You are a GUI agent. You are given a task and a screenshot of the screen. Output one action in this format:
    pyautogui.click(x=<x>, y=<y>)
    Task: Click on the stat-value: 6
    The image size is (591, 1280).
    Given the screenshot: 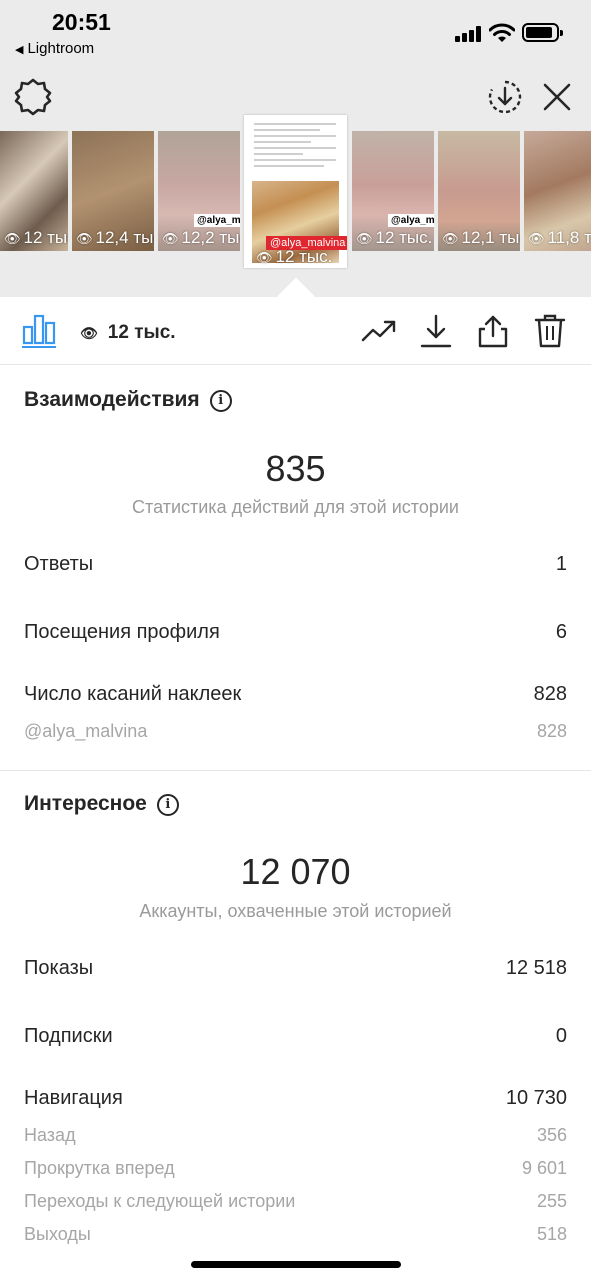 What is the action you would take?
    pyautogui.click(x=561, y=632)
    